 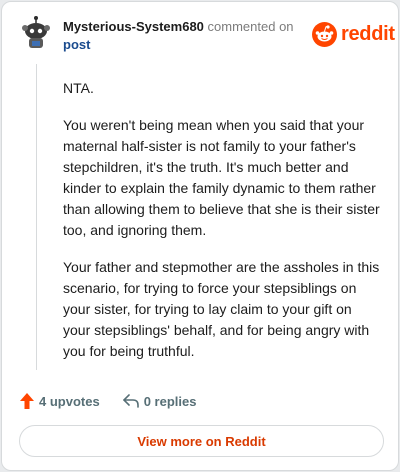 I want to click on upvote-arrow-icon, so click(x=27, y=401).